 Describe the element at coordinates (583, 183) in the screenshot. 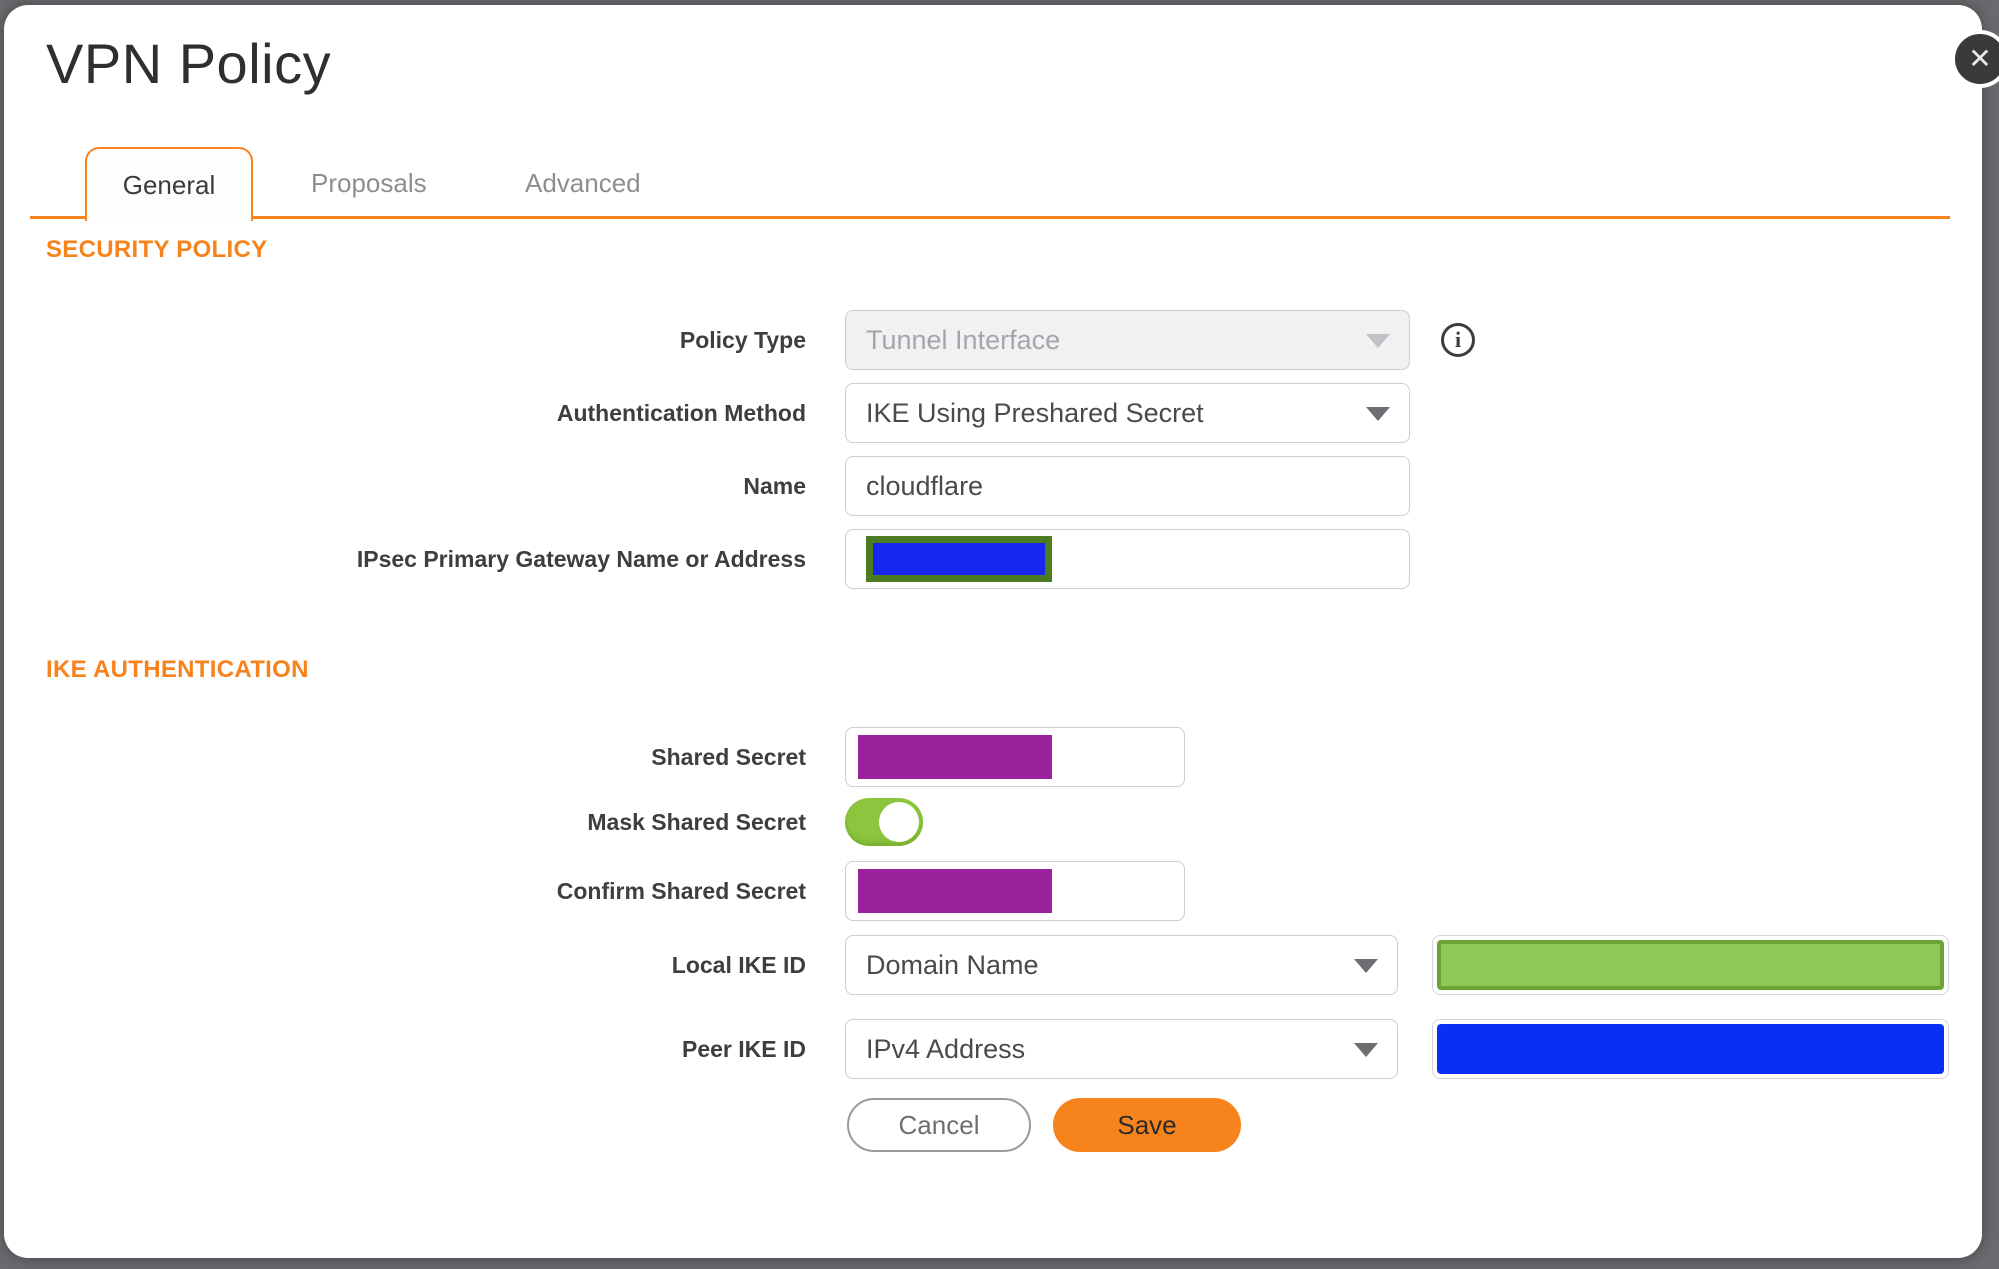

I see `tab-advanced: Advanced` at that location.